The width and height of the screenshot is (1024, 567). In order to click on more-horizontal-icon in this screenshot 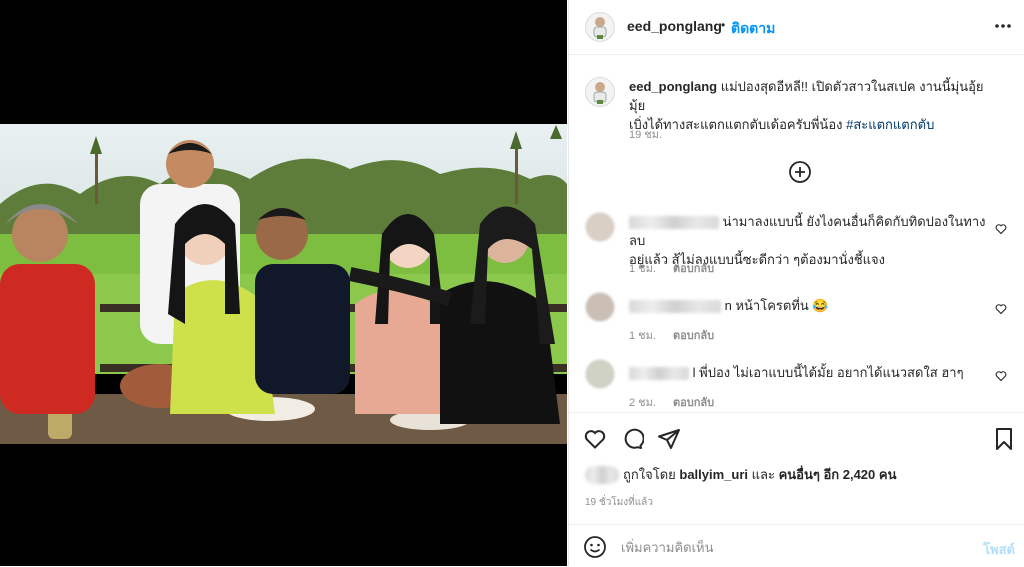, I will do `click(1003, 26)`.